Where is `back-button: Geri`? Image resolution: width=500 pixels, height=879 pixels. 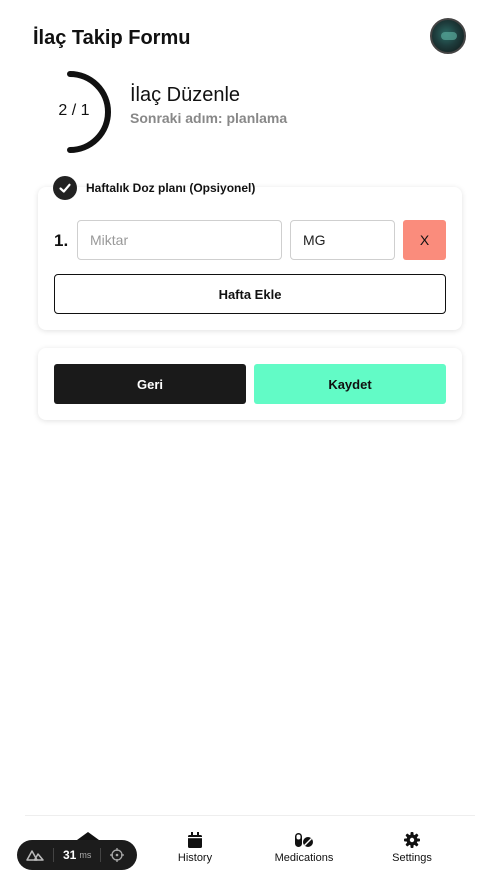
back-button: Geri is located at coordinates (150, 384).